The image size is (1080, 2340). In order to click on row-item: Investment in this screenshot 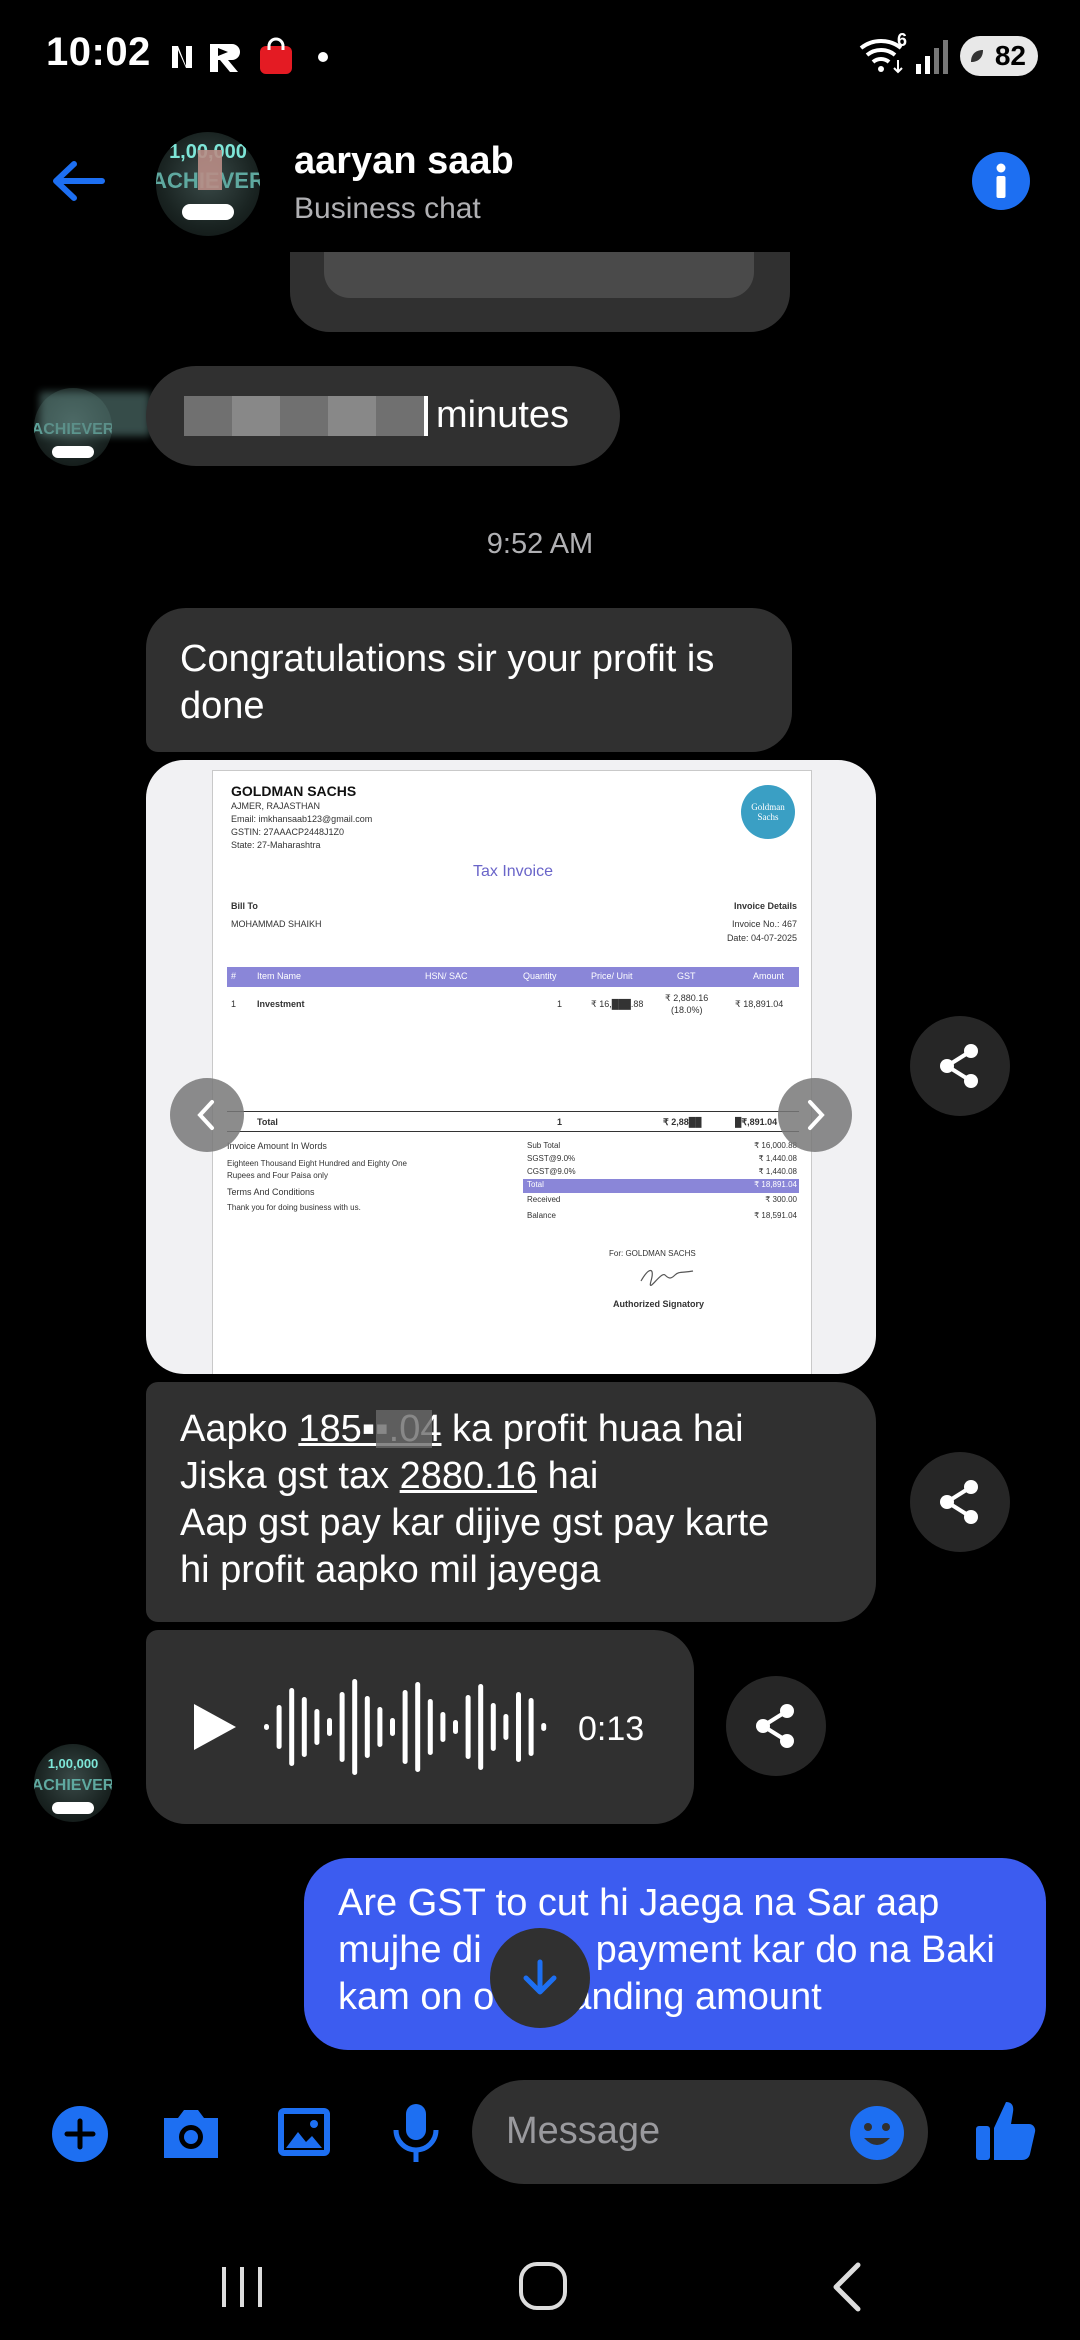, I will do `click(281, 1004)`.